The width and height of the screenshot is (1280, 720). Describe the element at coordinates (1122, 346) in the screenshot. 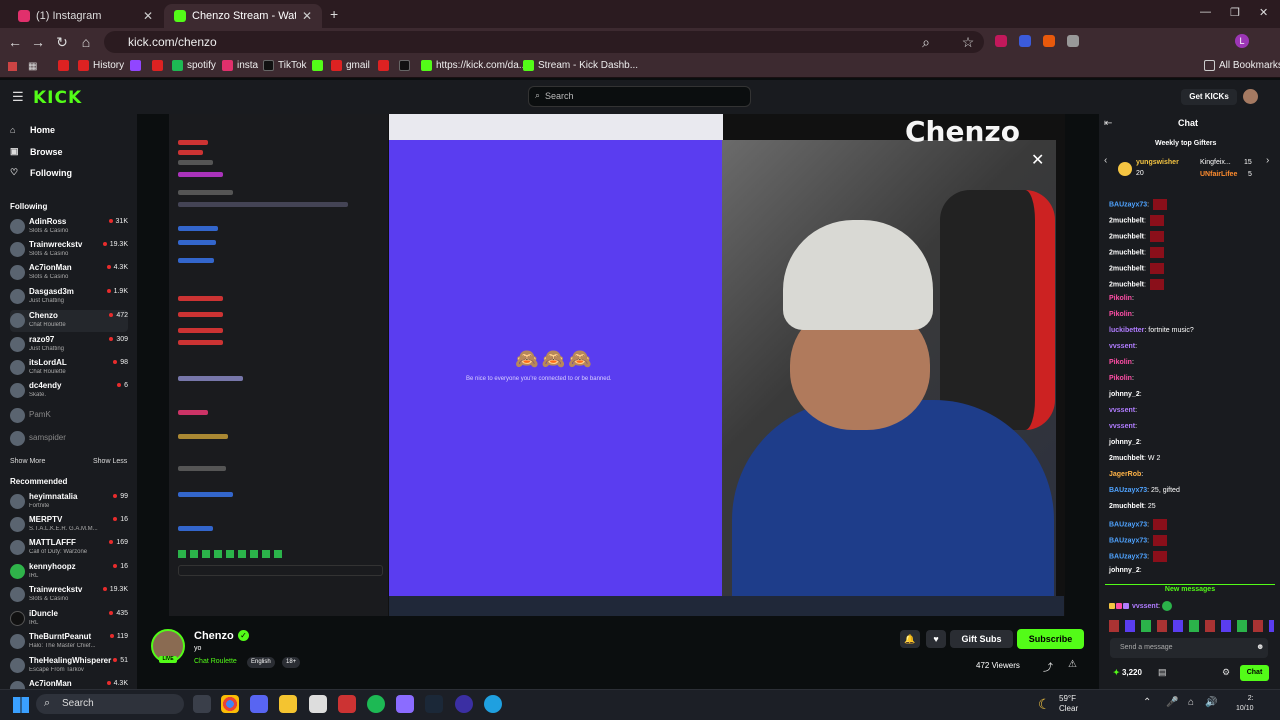

I see `chat-username: vvssent` at that location.